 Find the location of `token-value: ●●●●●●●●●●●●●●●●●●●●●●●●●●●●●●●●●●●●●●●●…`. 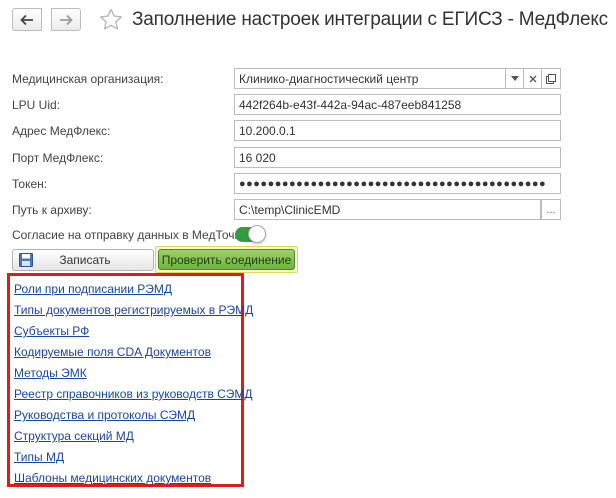

token-value: ●●●●●●●●●●●●●●●●●●●●●●●●●●●●●●●●●●●●●●●●… is located at coordinates (393, 183).